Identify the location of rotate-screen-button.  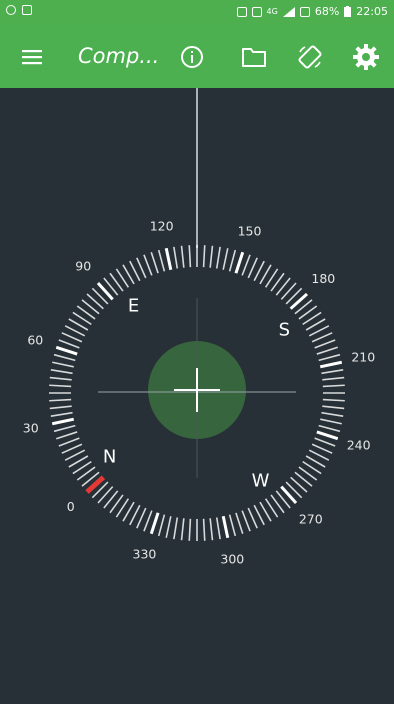
(310, 57).